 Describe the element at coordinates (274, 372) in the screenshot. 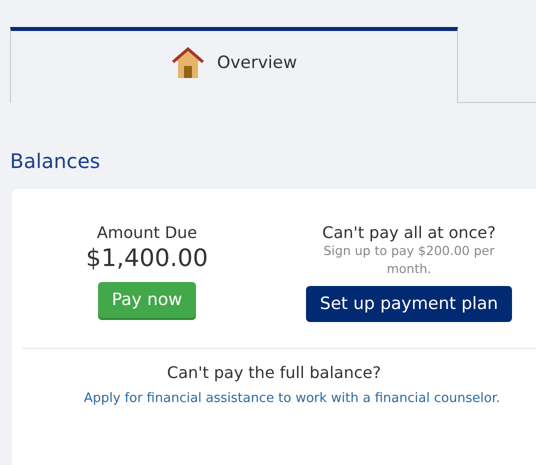

I see `assistance-heading: Can't pay the full balance?` at that location.